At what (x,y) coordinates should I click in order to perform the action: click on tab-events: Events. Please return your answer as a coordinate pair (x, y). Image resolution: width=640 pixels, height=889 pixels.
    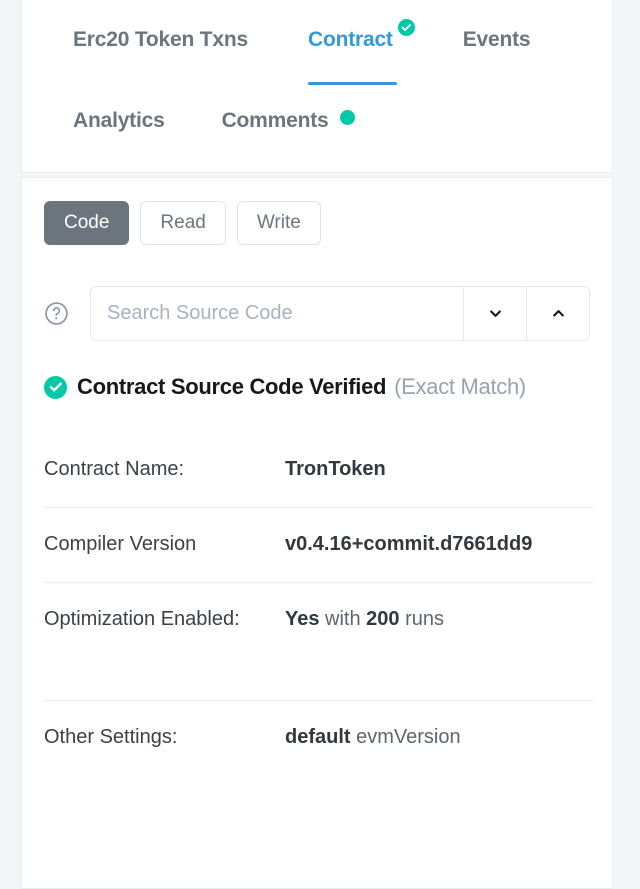
    Looking at the image, I should click on (497, 42).